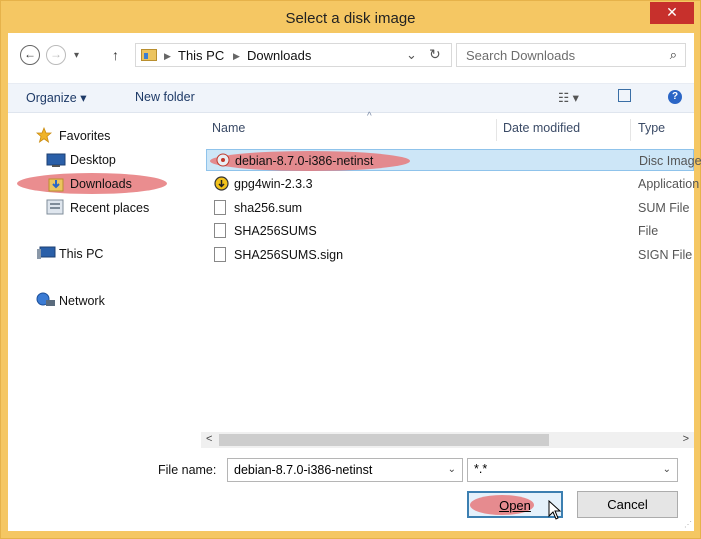 The image size is (701, 539). I want to click on address-bar: ▶ This PC ▶ Downloads ⌄ ↻, so click(293, 55).